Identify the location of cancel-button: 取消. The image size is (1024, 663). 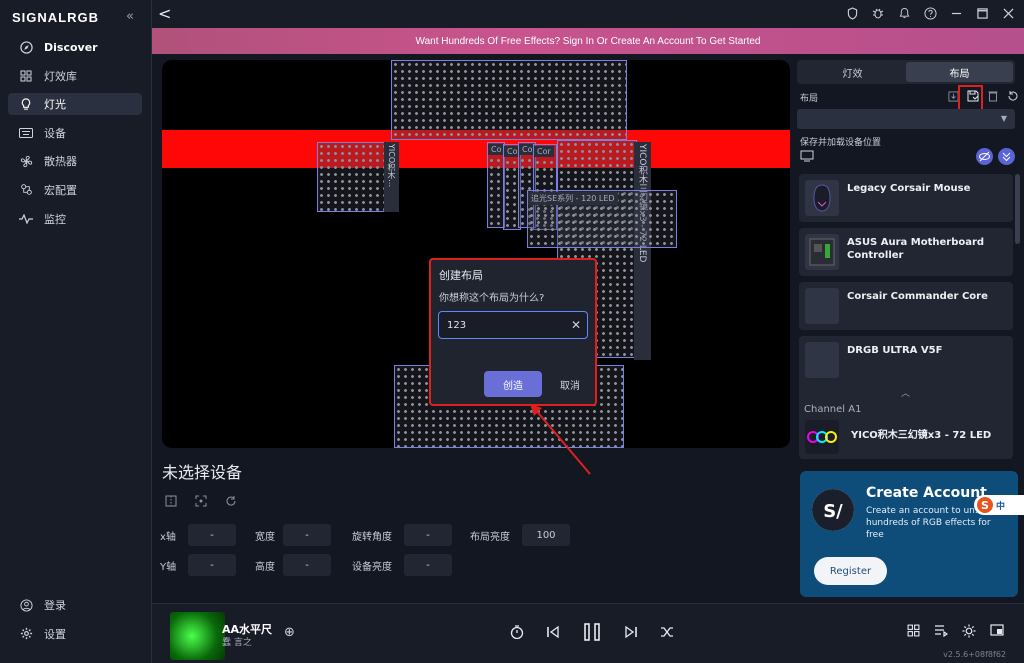
(570, 384).